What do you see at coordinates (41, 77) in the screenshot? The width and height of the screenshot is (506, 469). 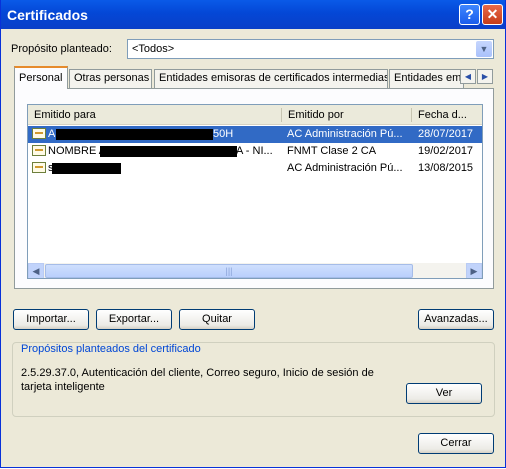 I see `tab-personal: Personal` at bounding box center [41, 77].